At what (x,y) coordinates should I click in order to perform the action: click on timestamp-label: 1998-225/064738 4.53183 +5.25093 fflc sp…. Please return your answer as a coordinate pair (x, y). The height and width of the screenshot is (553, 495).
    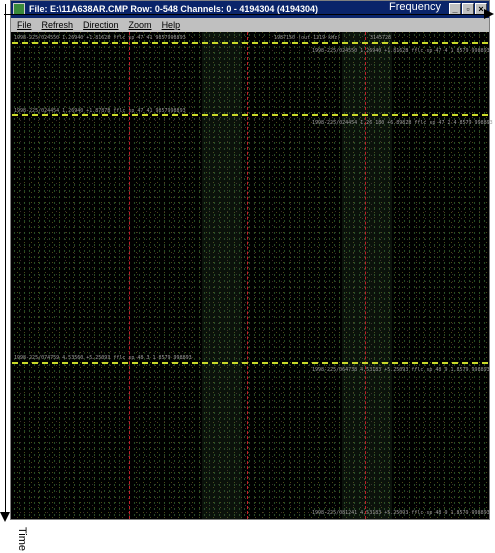
    Looking at the image, I should click on (401, 370).